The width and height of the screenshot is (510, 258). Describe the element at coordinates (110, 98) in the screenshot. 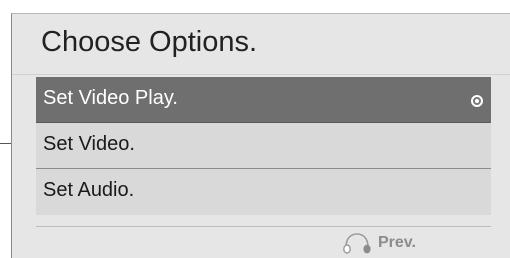

I see `menu-item-label: Set Video Play.` at that location.